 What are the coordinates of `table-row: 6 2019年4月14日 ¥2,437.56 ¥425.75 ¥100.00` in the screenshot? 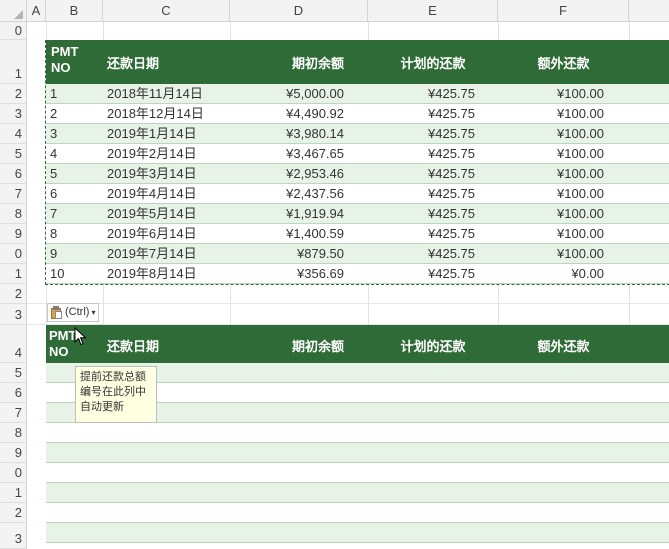 It's located at (357, 194).